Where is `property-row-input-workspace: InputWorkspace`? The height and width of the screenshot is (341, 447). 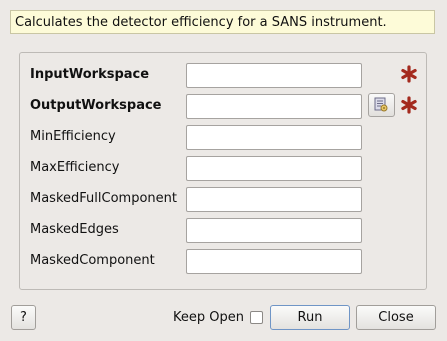 property-row-input-workspace: InputWorkspace is located at coordinates (223, 75).